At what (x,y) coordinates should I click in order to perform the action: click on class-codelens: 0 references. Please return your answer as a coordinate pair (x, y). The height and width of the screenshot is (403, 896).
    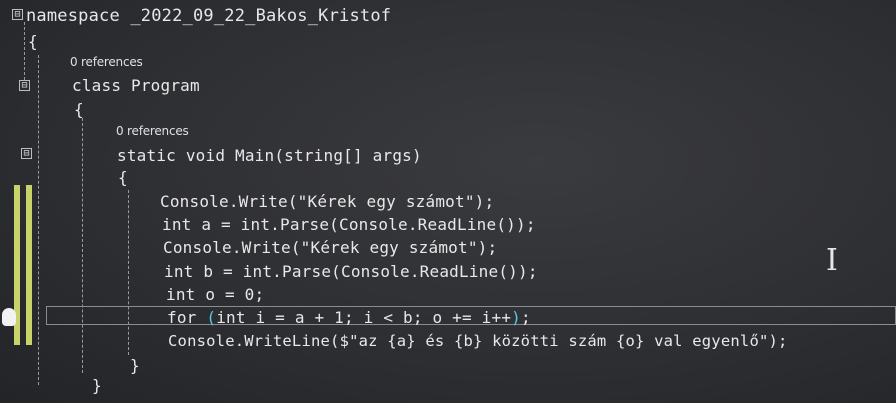
    Looking at the image, I should click on (106, 62).